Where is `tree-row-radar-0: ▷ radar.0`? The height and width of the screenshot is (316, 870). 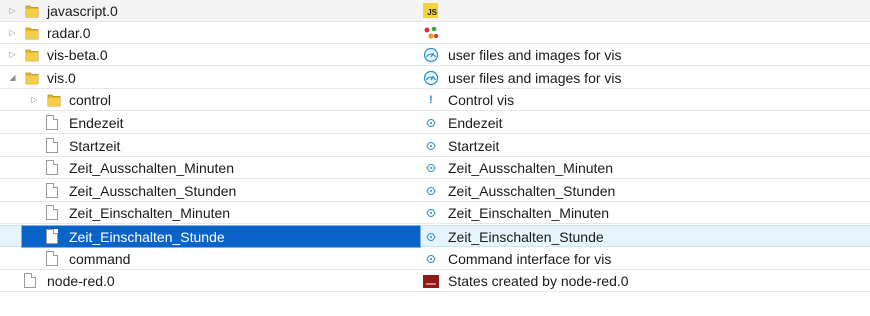
tree-row-radar-0: ▷ radar.0 is located at coordinates (435, 33).